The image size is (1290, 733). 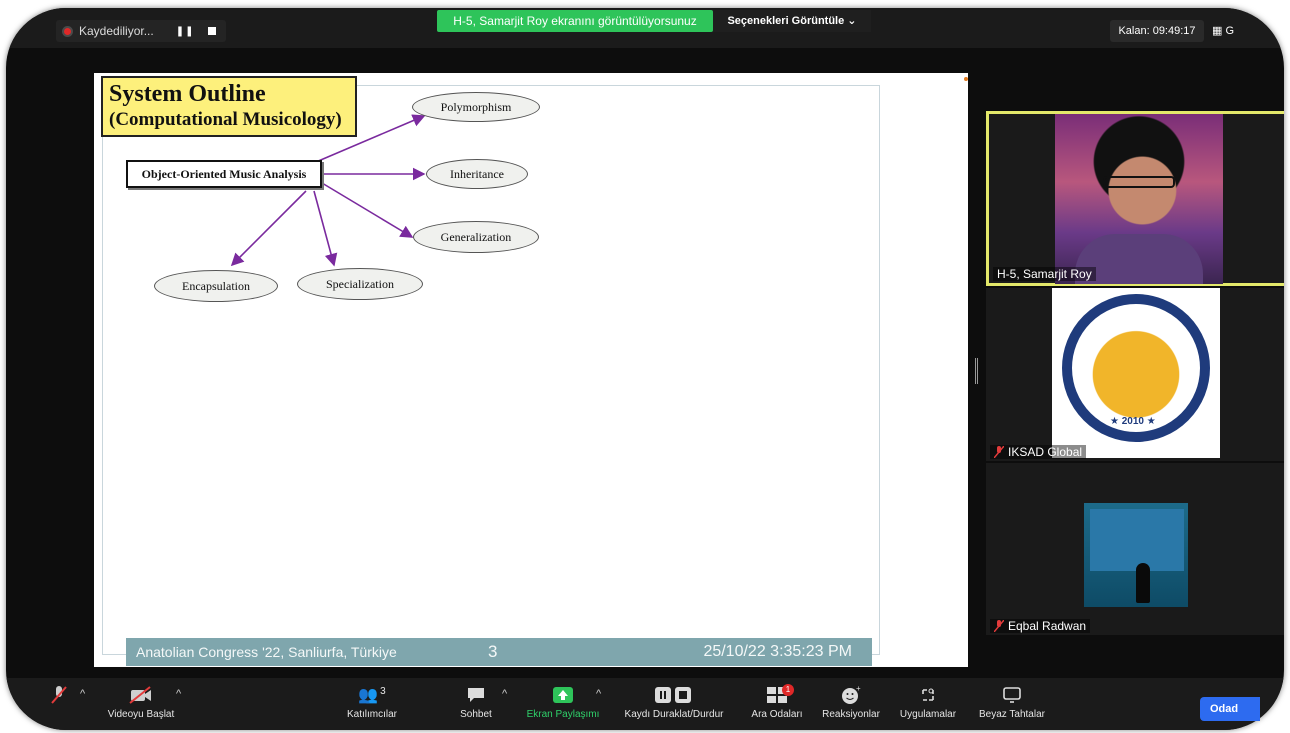 I want to click on apps-button: Uygulamalar, so click(x=928, y=702).